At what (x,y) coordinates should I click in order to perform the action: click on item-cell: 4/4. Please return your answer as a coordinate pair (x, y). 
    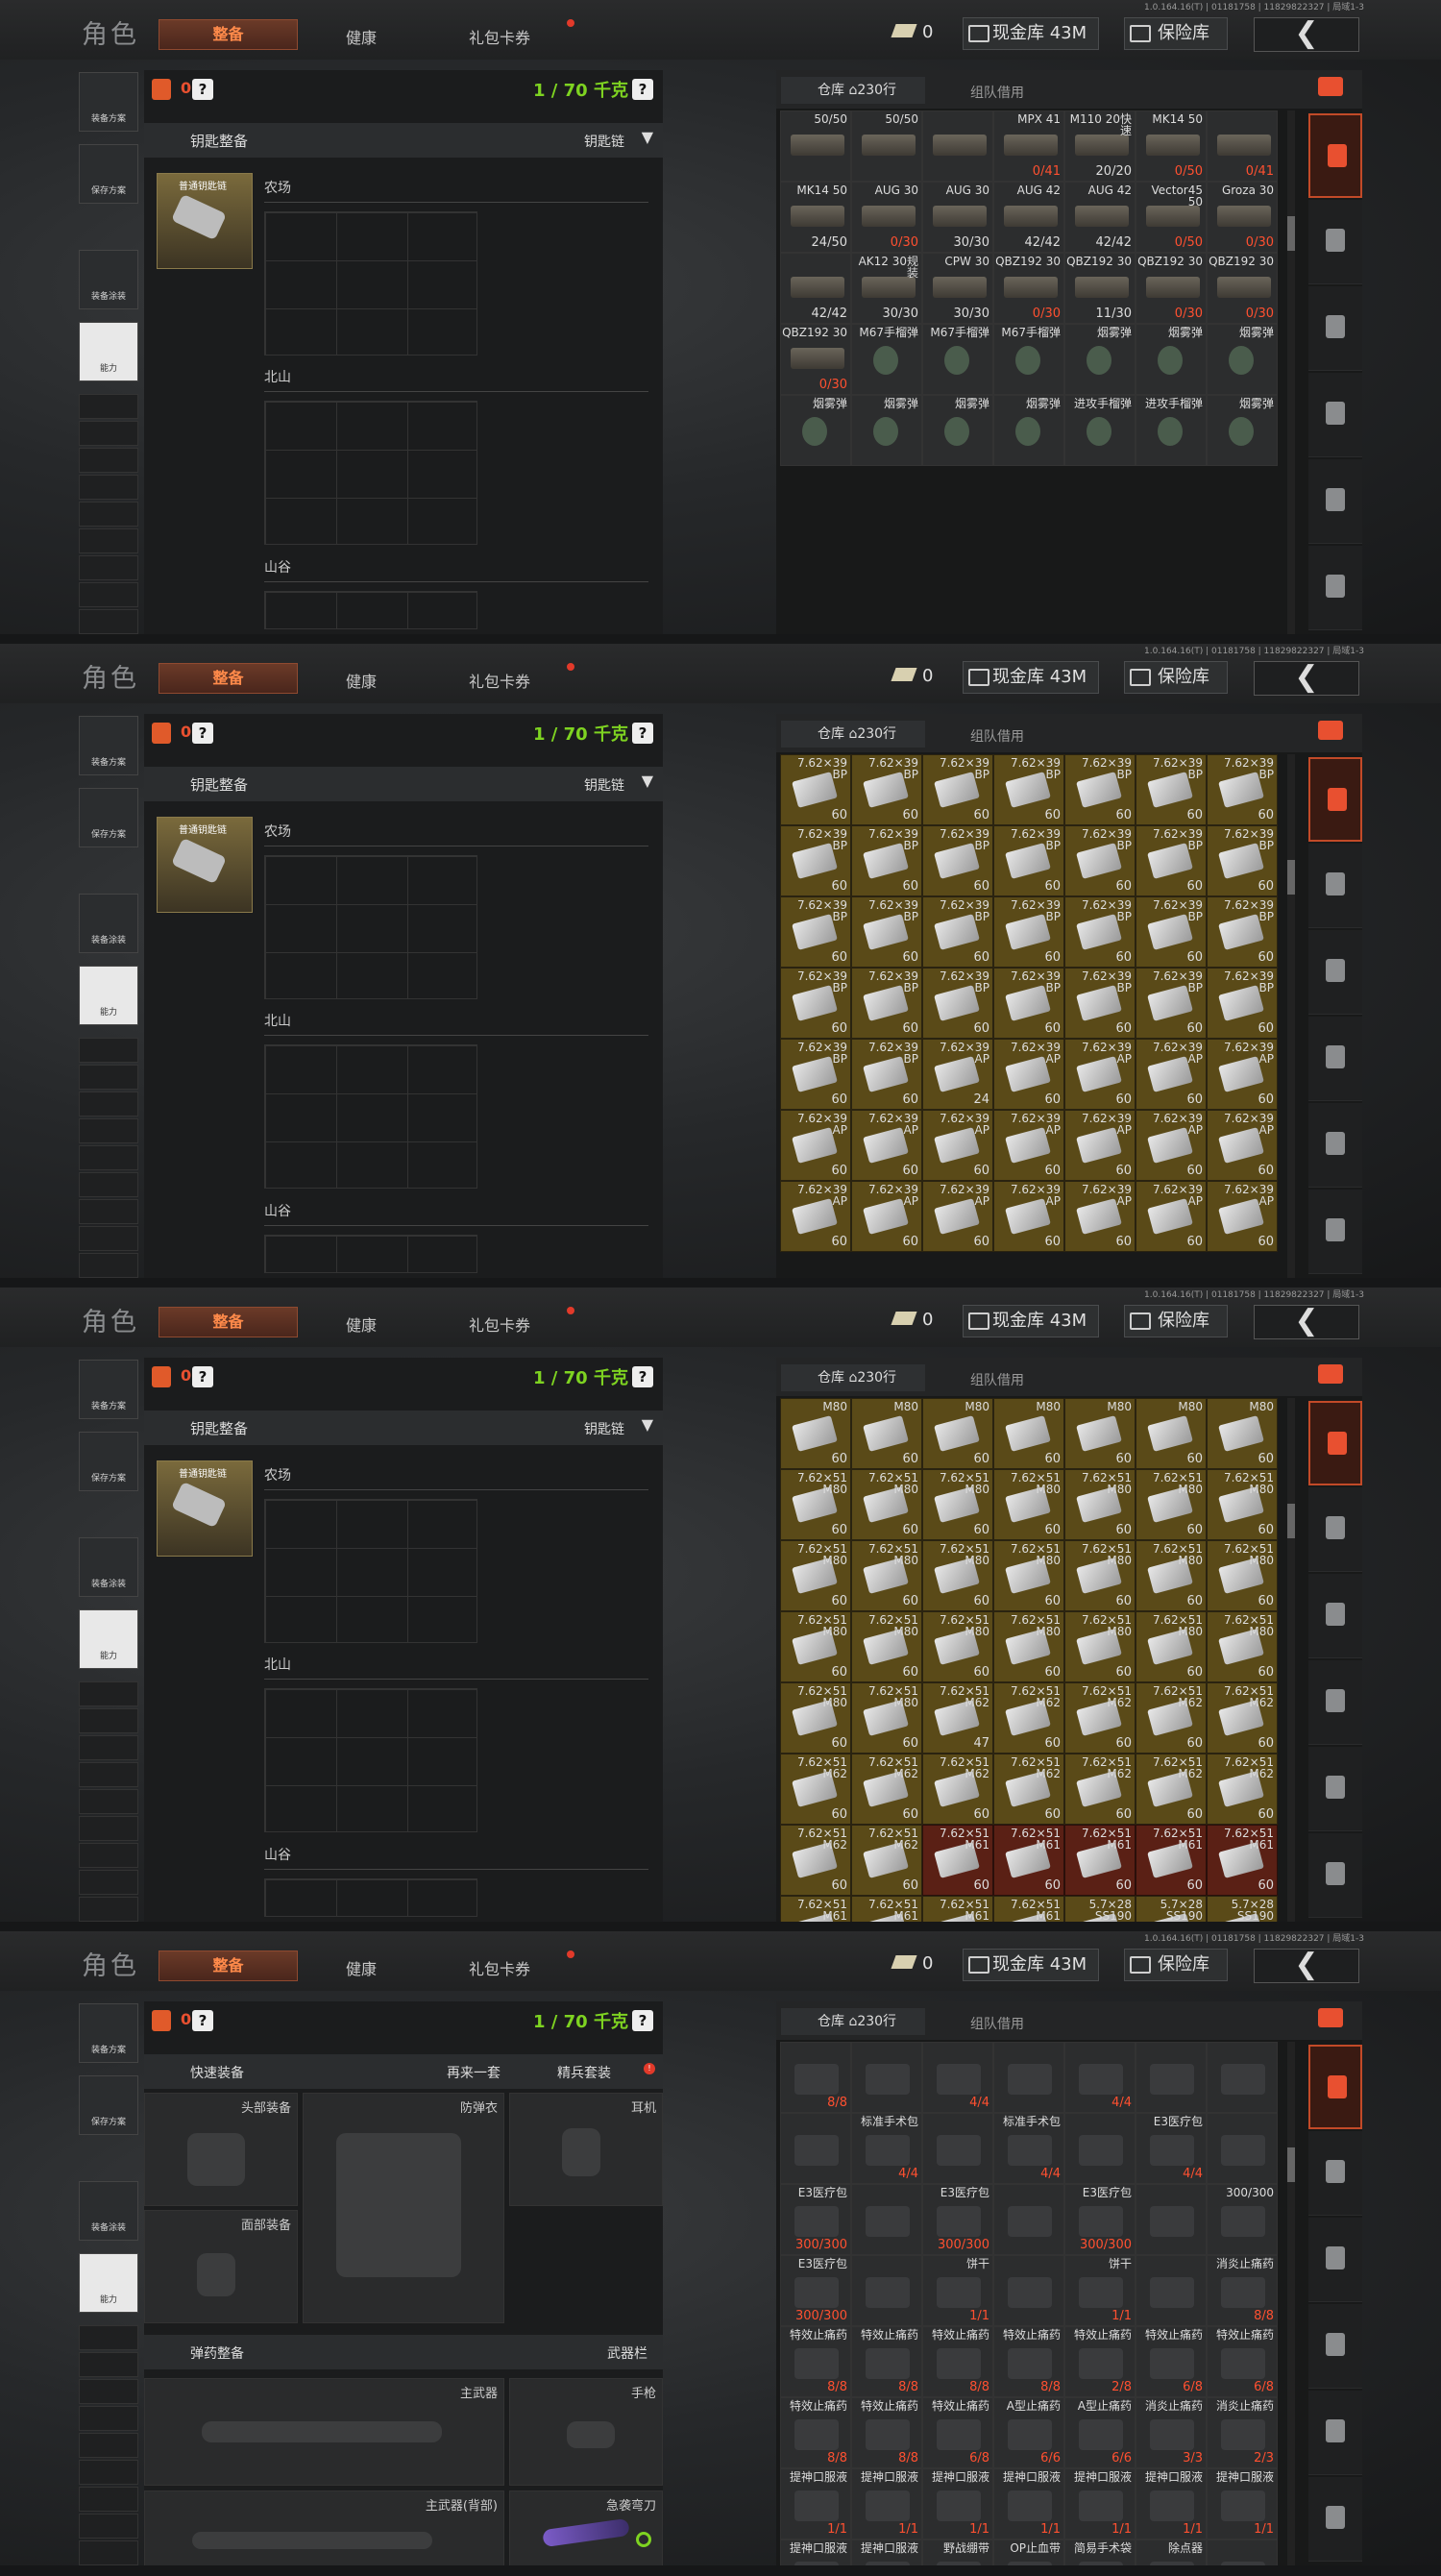
    Looking at the image, I should click on (957, 2077).